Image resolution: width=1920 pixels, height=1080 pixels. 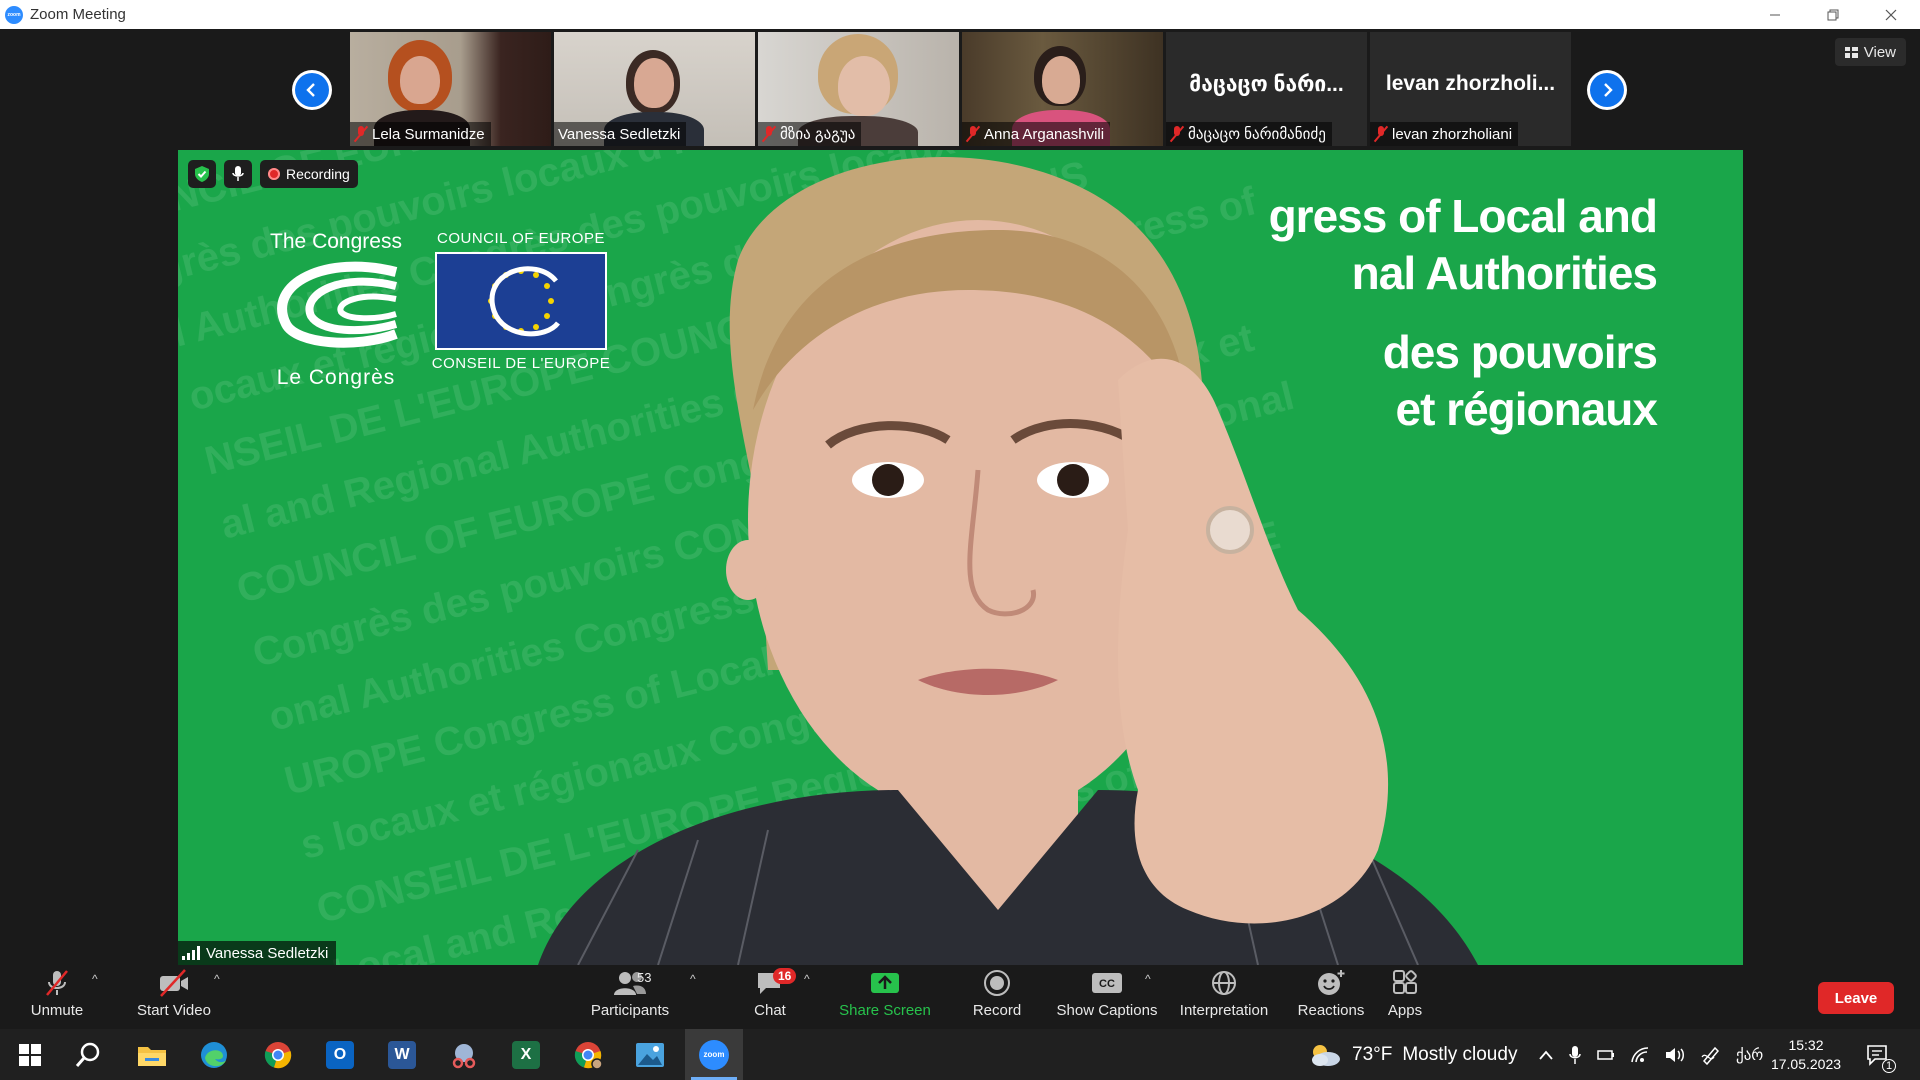 I want to click on share-screen-label: Share Screen, so click(x=885, y=1010).